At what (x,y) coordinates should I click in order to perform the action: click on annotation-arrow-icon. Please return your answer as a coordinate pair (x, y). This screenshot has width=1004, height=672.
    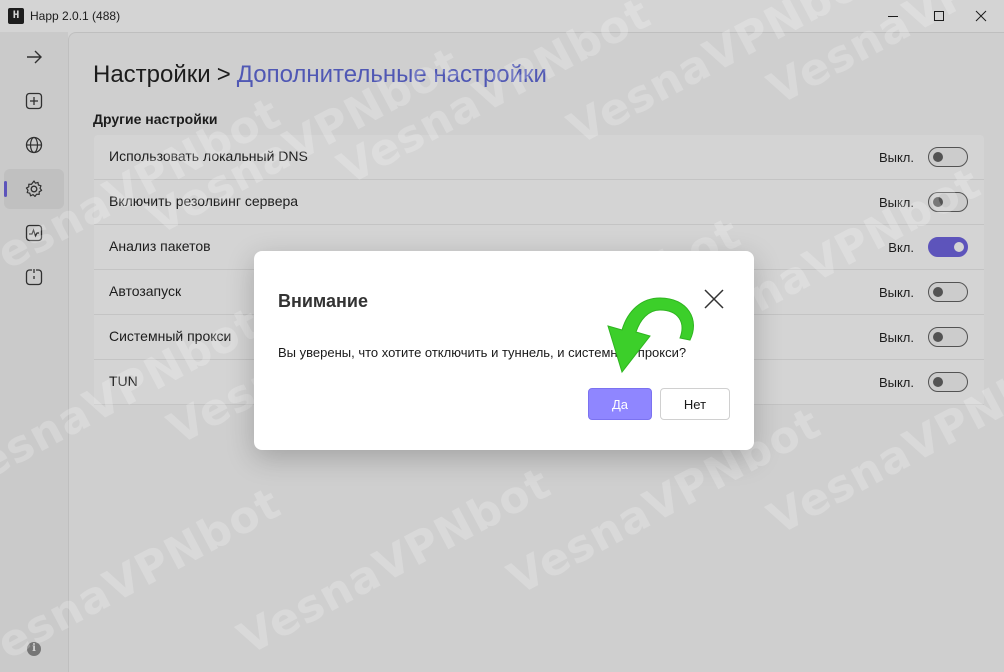
    Looking at the image, I should click on (650, 335).